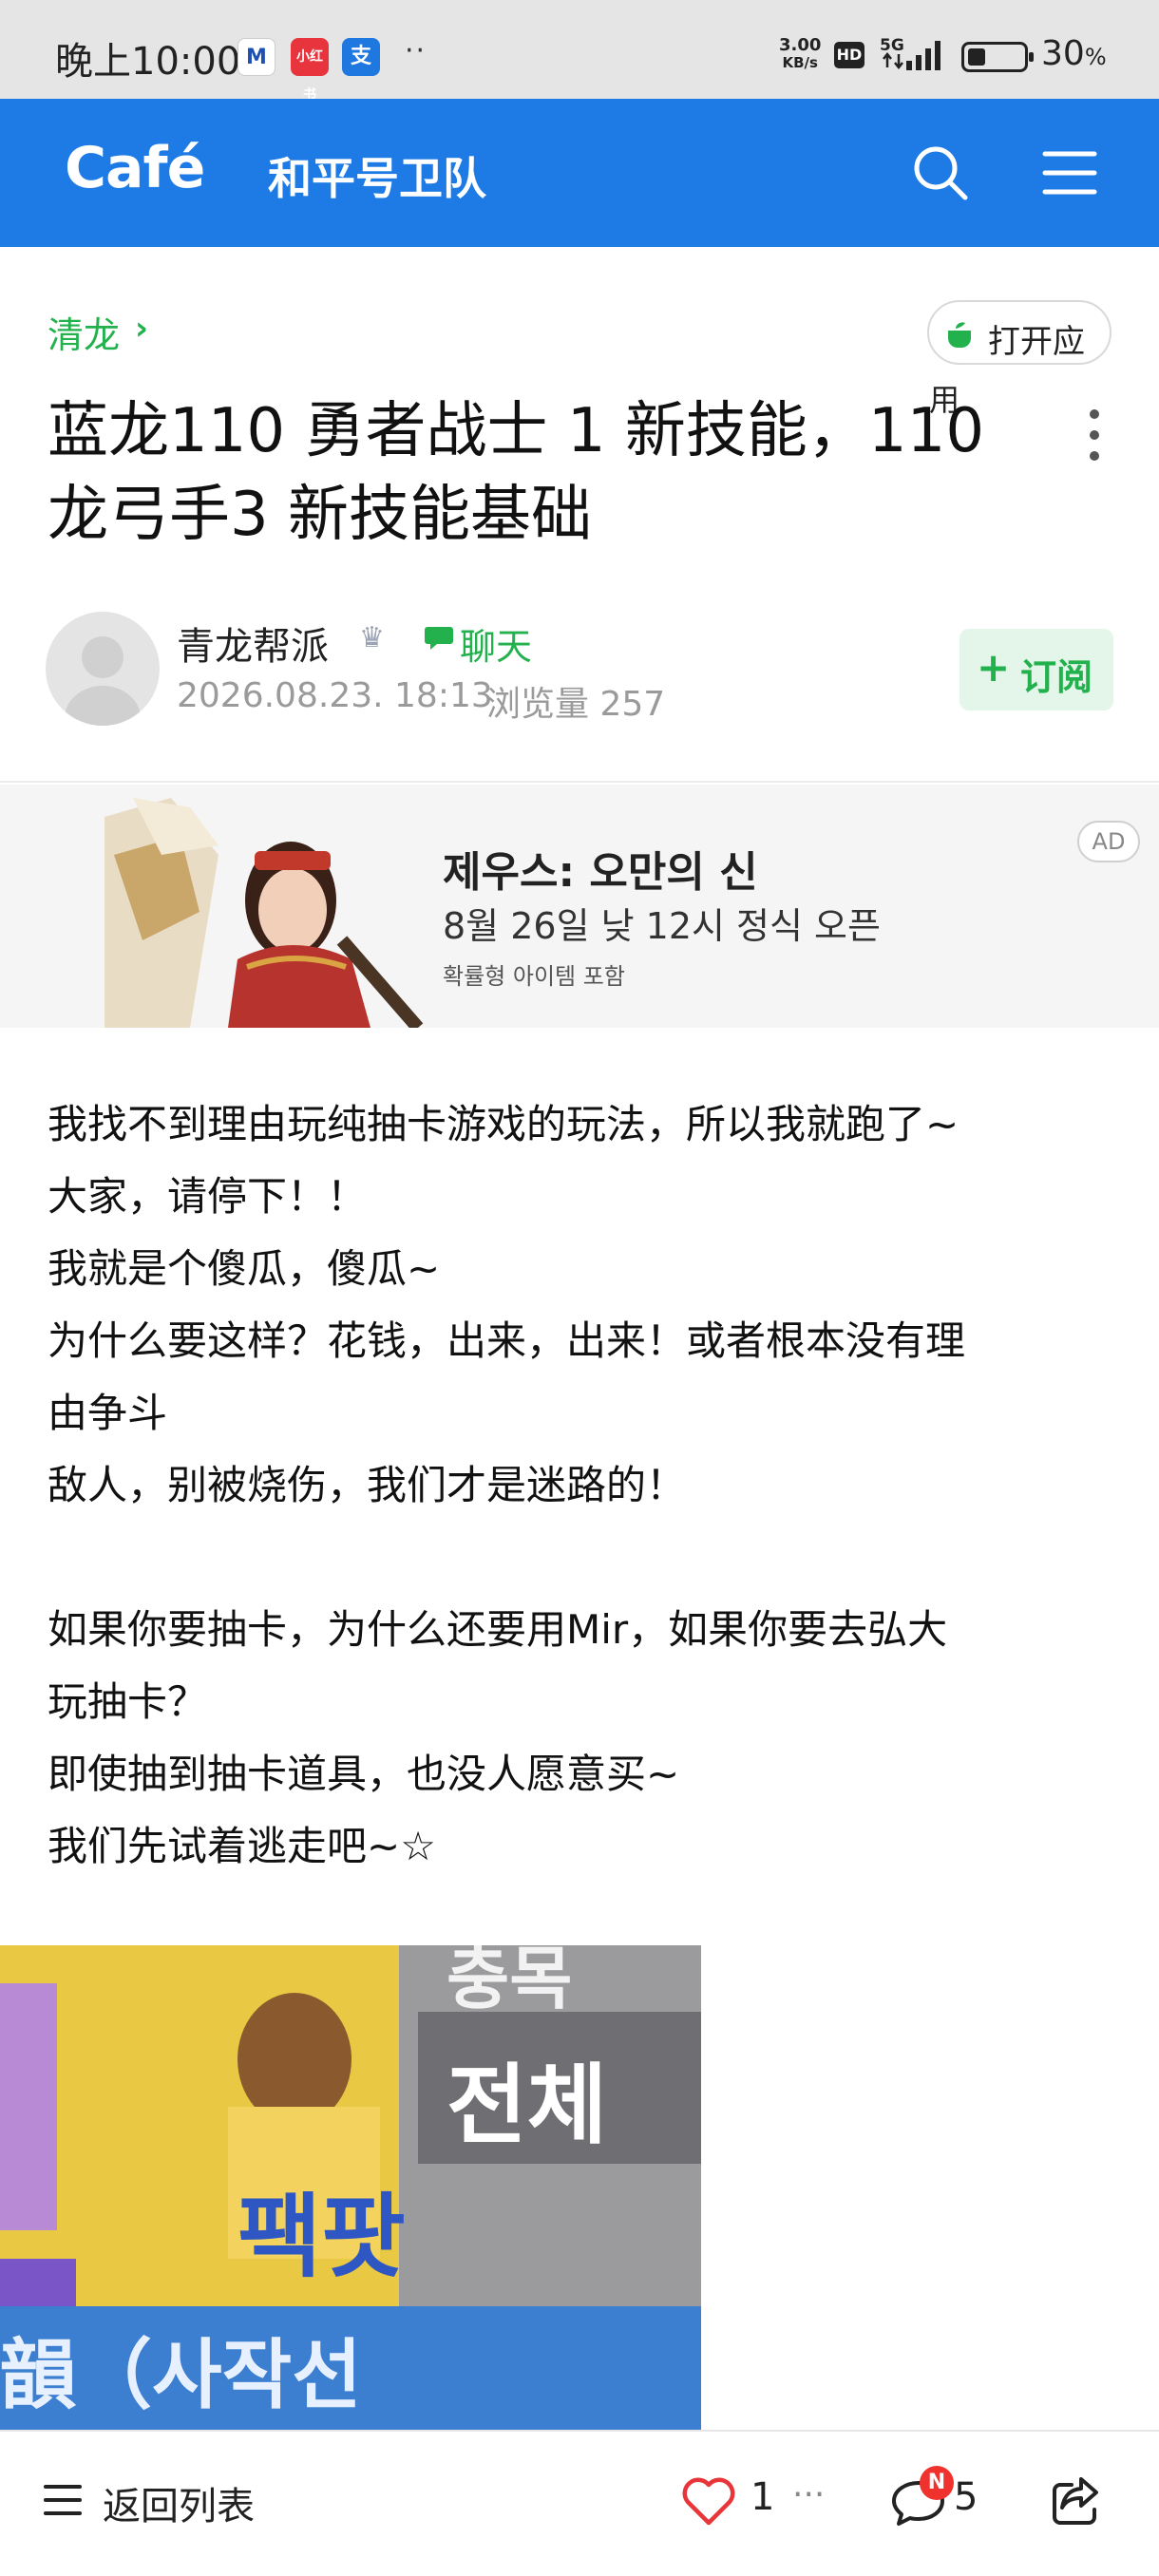 The height and width of the screenshot is (2576, 1159). Describe the element at coordinates (1074, 53) in the screenshot. I see `battery-percent: 30%` at that location.